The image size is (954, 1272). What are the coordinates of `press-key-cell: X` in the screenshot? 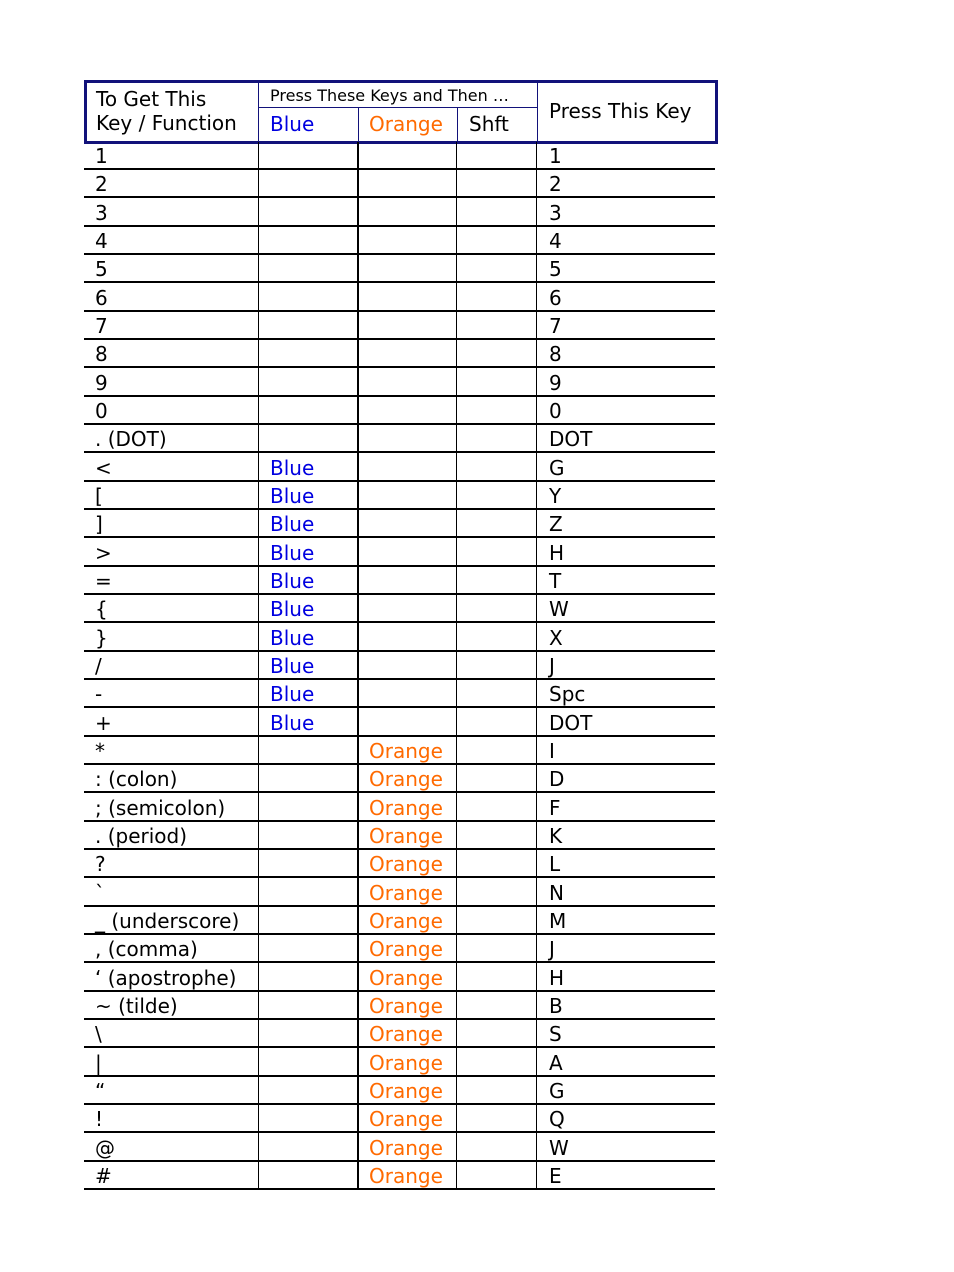 It's located at (556, 637).